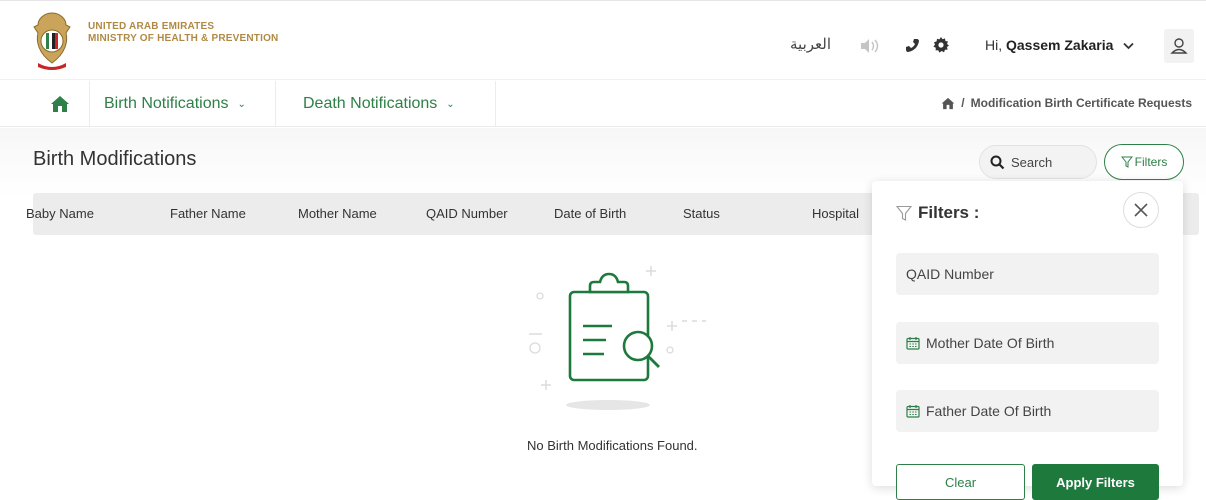 The image size is (1206, 500). I want to click on close-button, so click(1141, 210).